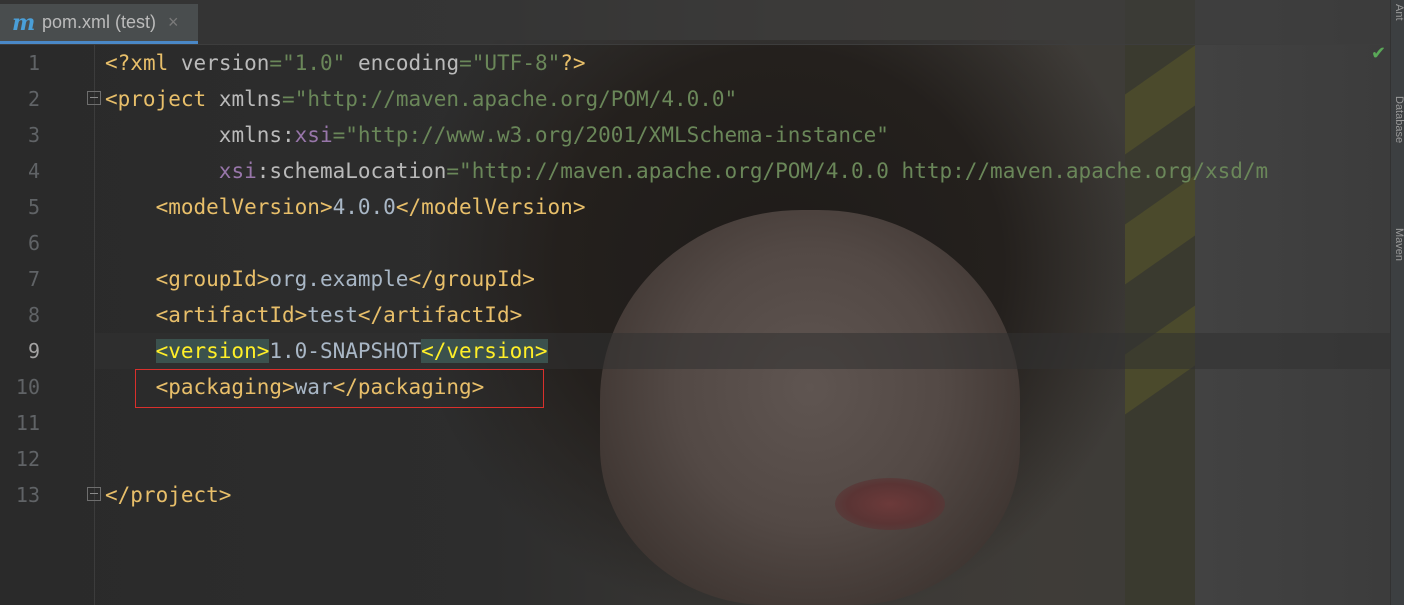 Image resolution: width=1404 pixels, height=605 pixels. Describe the element at coordinates (1397, 268) in the screenshot. I see `tool-window-maven: Maven` at that location.